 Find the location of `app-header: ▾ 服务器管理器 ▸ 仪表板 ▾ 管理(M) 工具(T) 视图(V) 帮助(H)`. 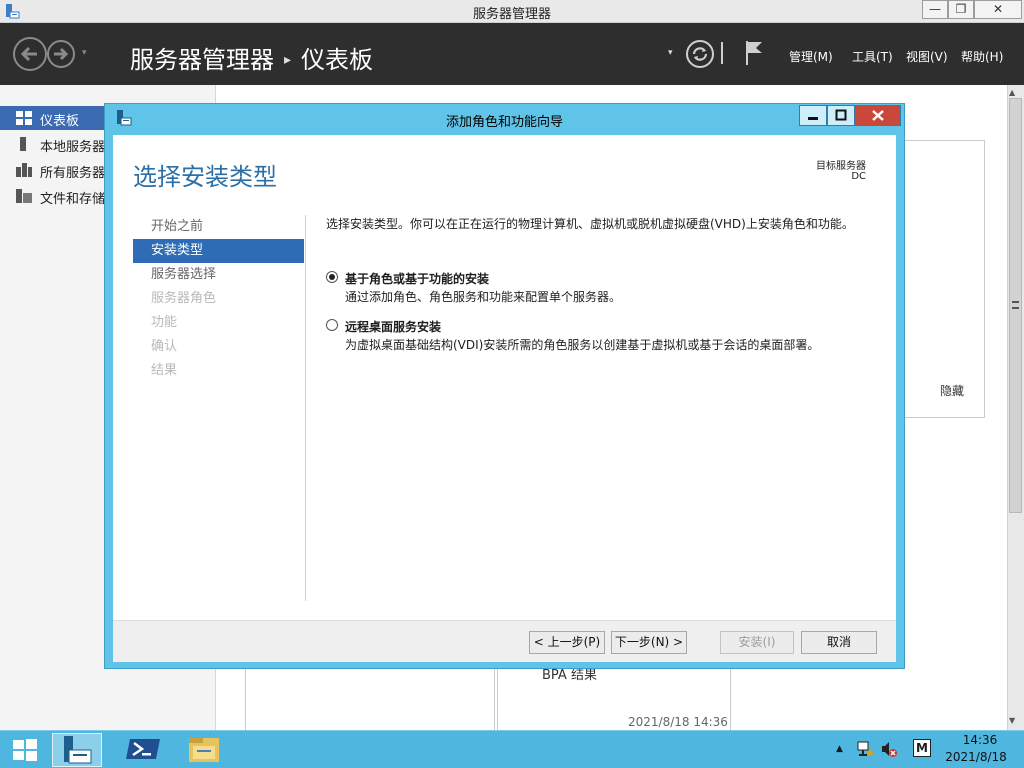

app-header: ▾ 服务器管理器 ▸ 仪表板 ▾ 管理(M) 工具(T) 视图(V) 帮助(H) is located at coordinates (512, 54).